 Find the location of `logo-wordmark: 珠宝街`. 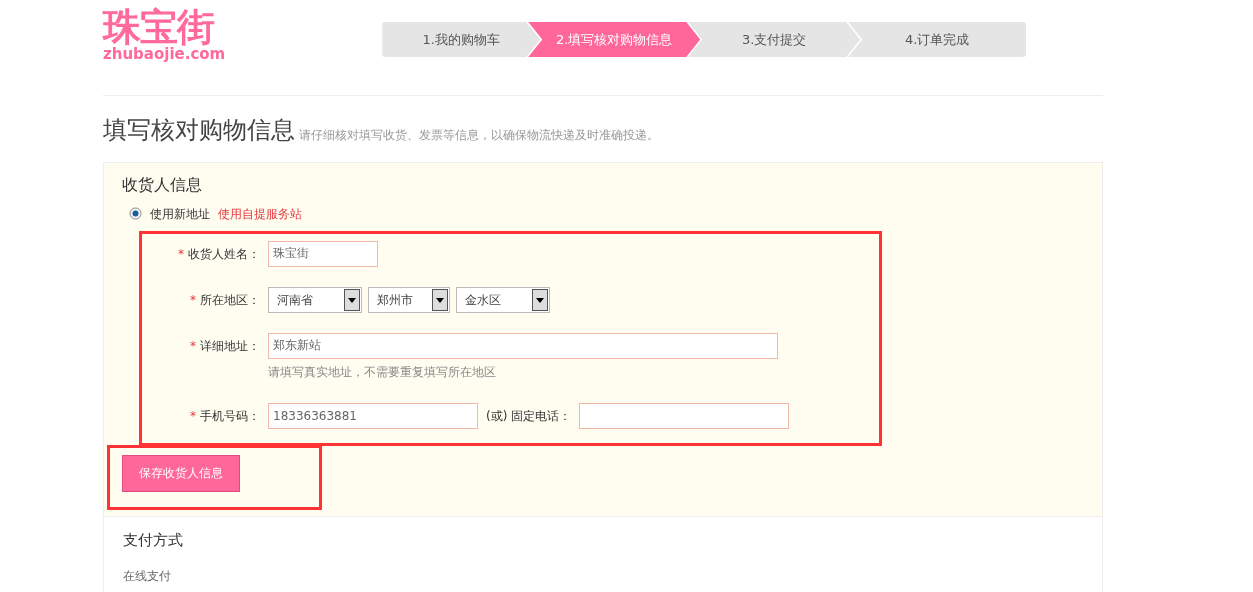

logo-wordmark: 珠宝街 is located at coordinates (159, 27).